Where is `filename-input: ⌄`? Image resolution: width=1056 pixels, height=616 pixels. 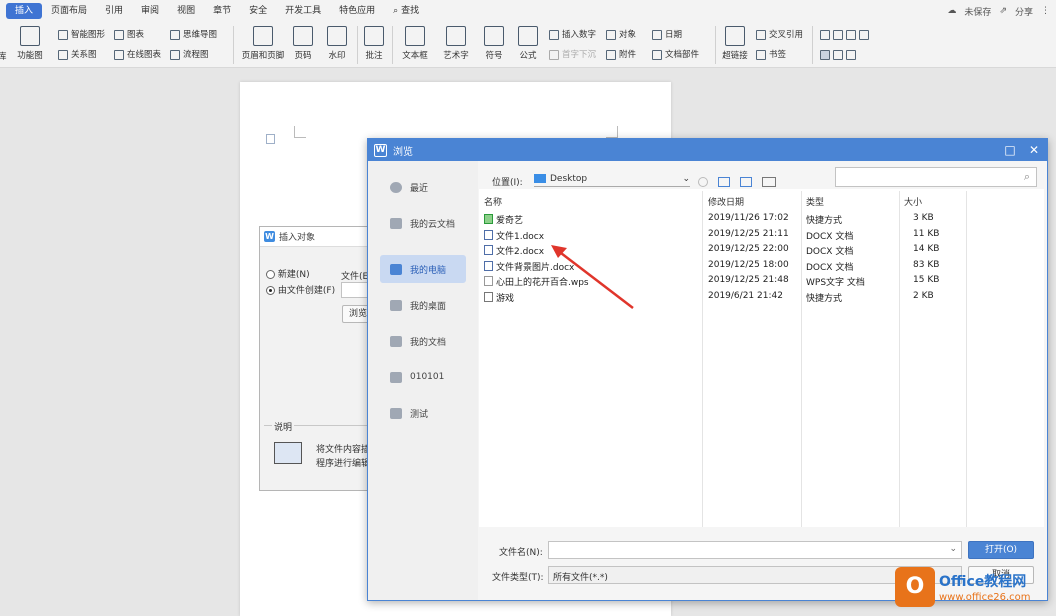 filename-input: ⌄ is located at coordinates (755, 550).